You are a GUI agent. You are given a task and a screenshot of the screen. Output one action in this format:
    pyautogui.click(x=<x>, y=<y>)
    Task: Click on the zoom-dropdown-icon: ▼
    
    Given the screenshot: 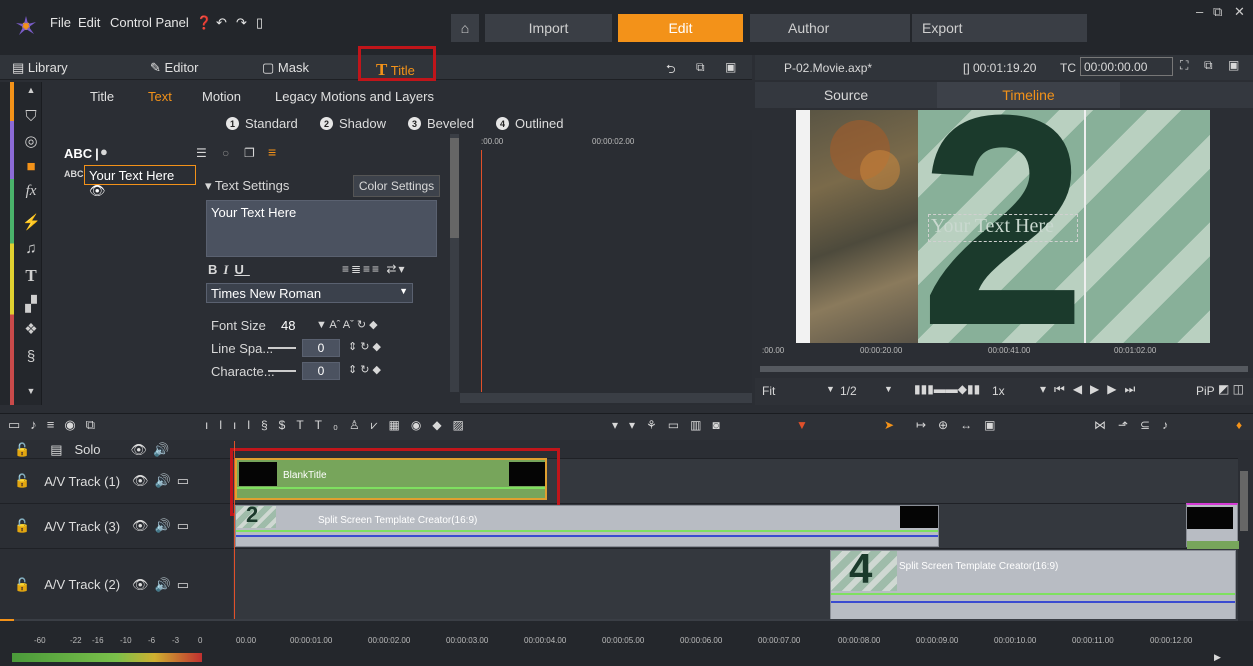 What is the action you would take?
    pyautogui.click(x=830, y=389)
    